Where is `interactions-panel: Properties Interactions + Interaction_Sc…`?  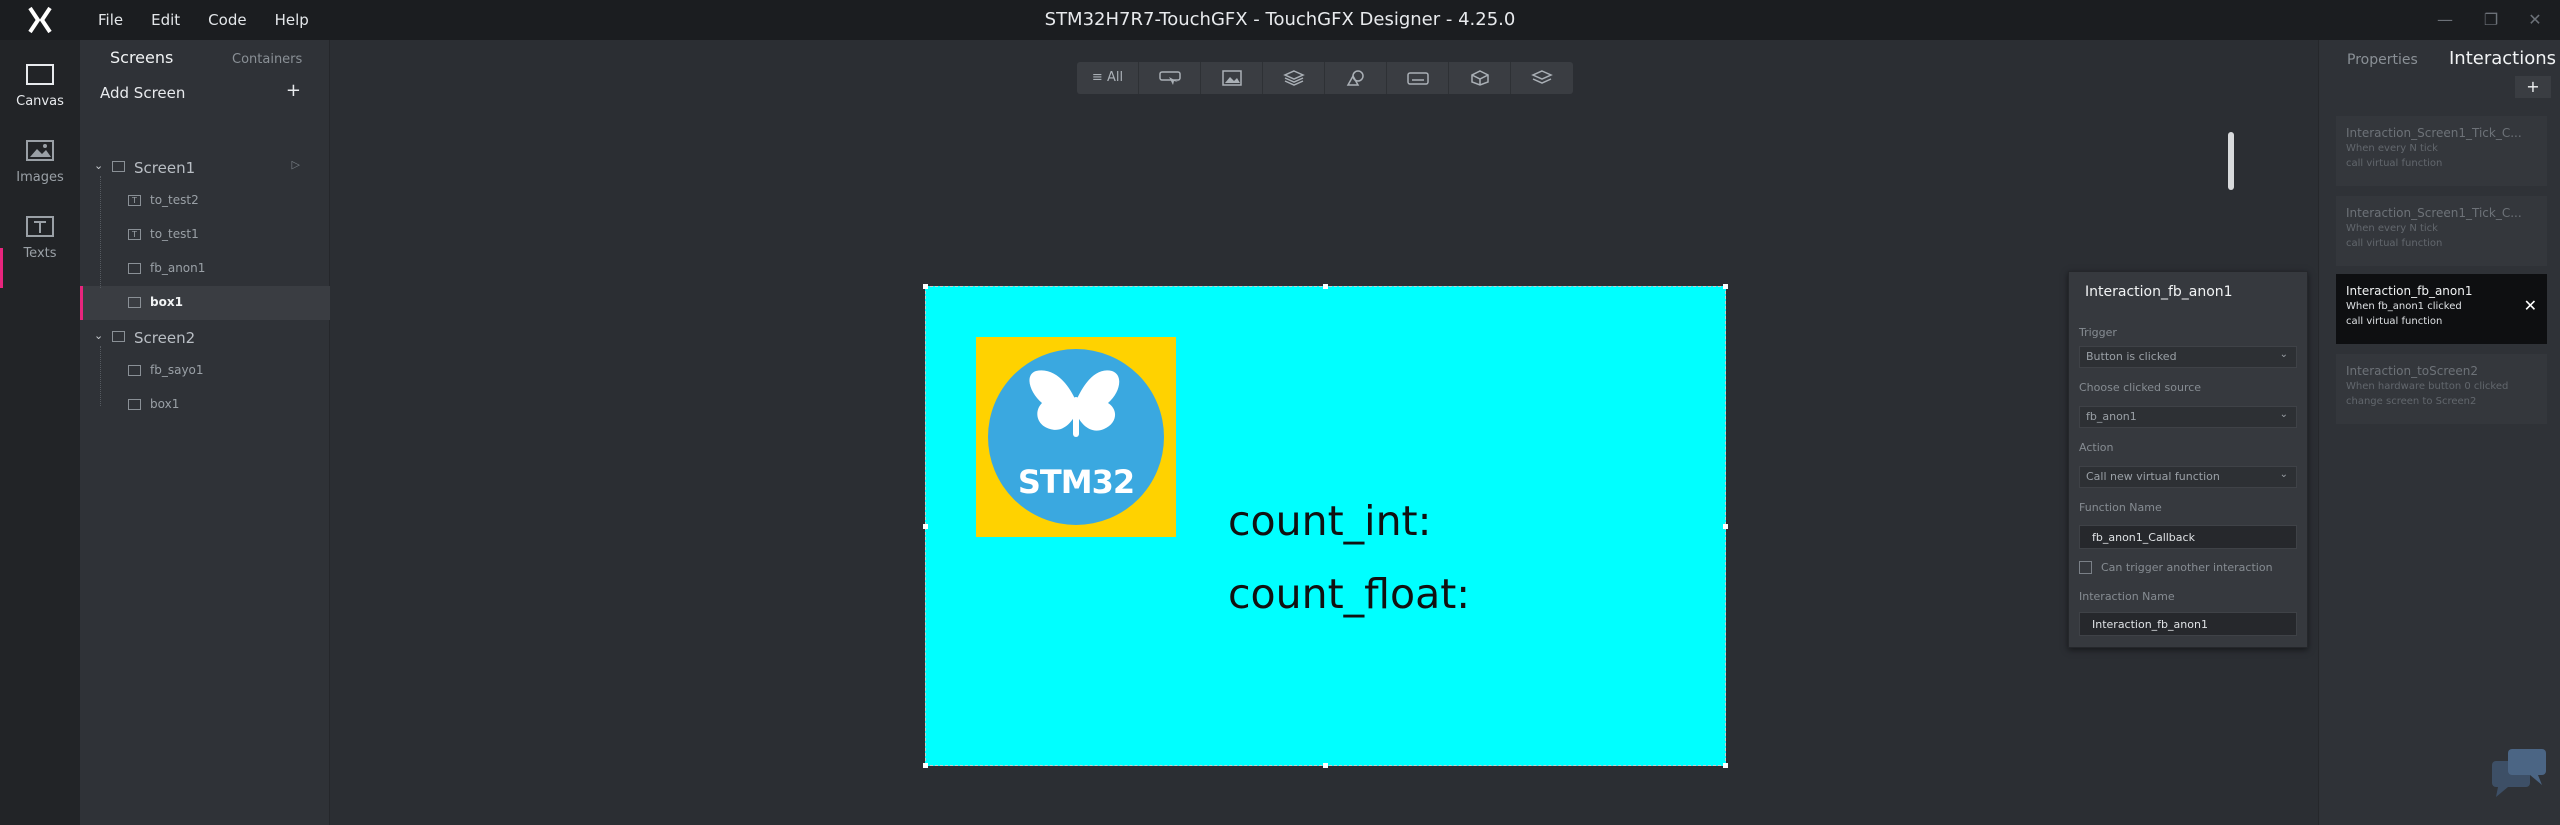 interactions-panel: Properties Interactions + Interaction_Sc… is located at coordinates (2439, 432).